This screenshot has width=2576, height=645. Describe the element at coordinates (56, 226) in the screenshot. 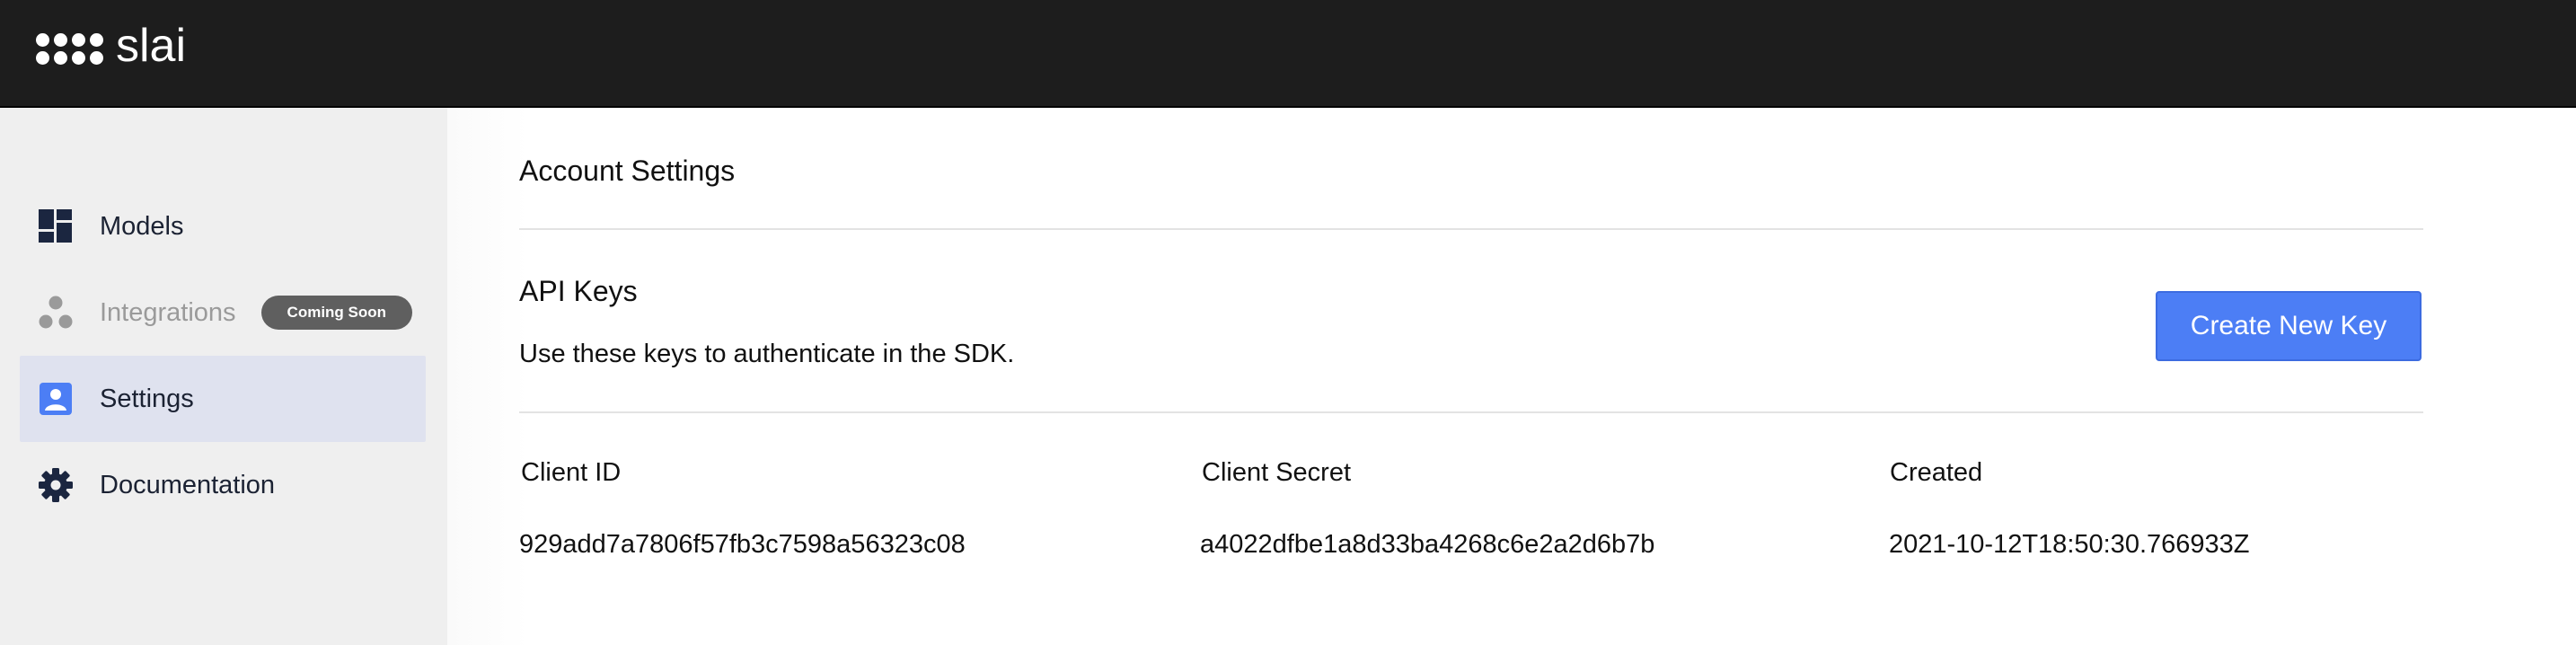

I see `dashboard-icon` at that location.